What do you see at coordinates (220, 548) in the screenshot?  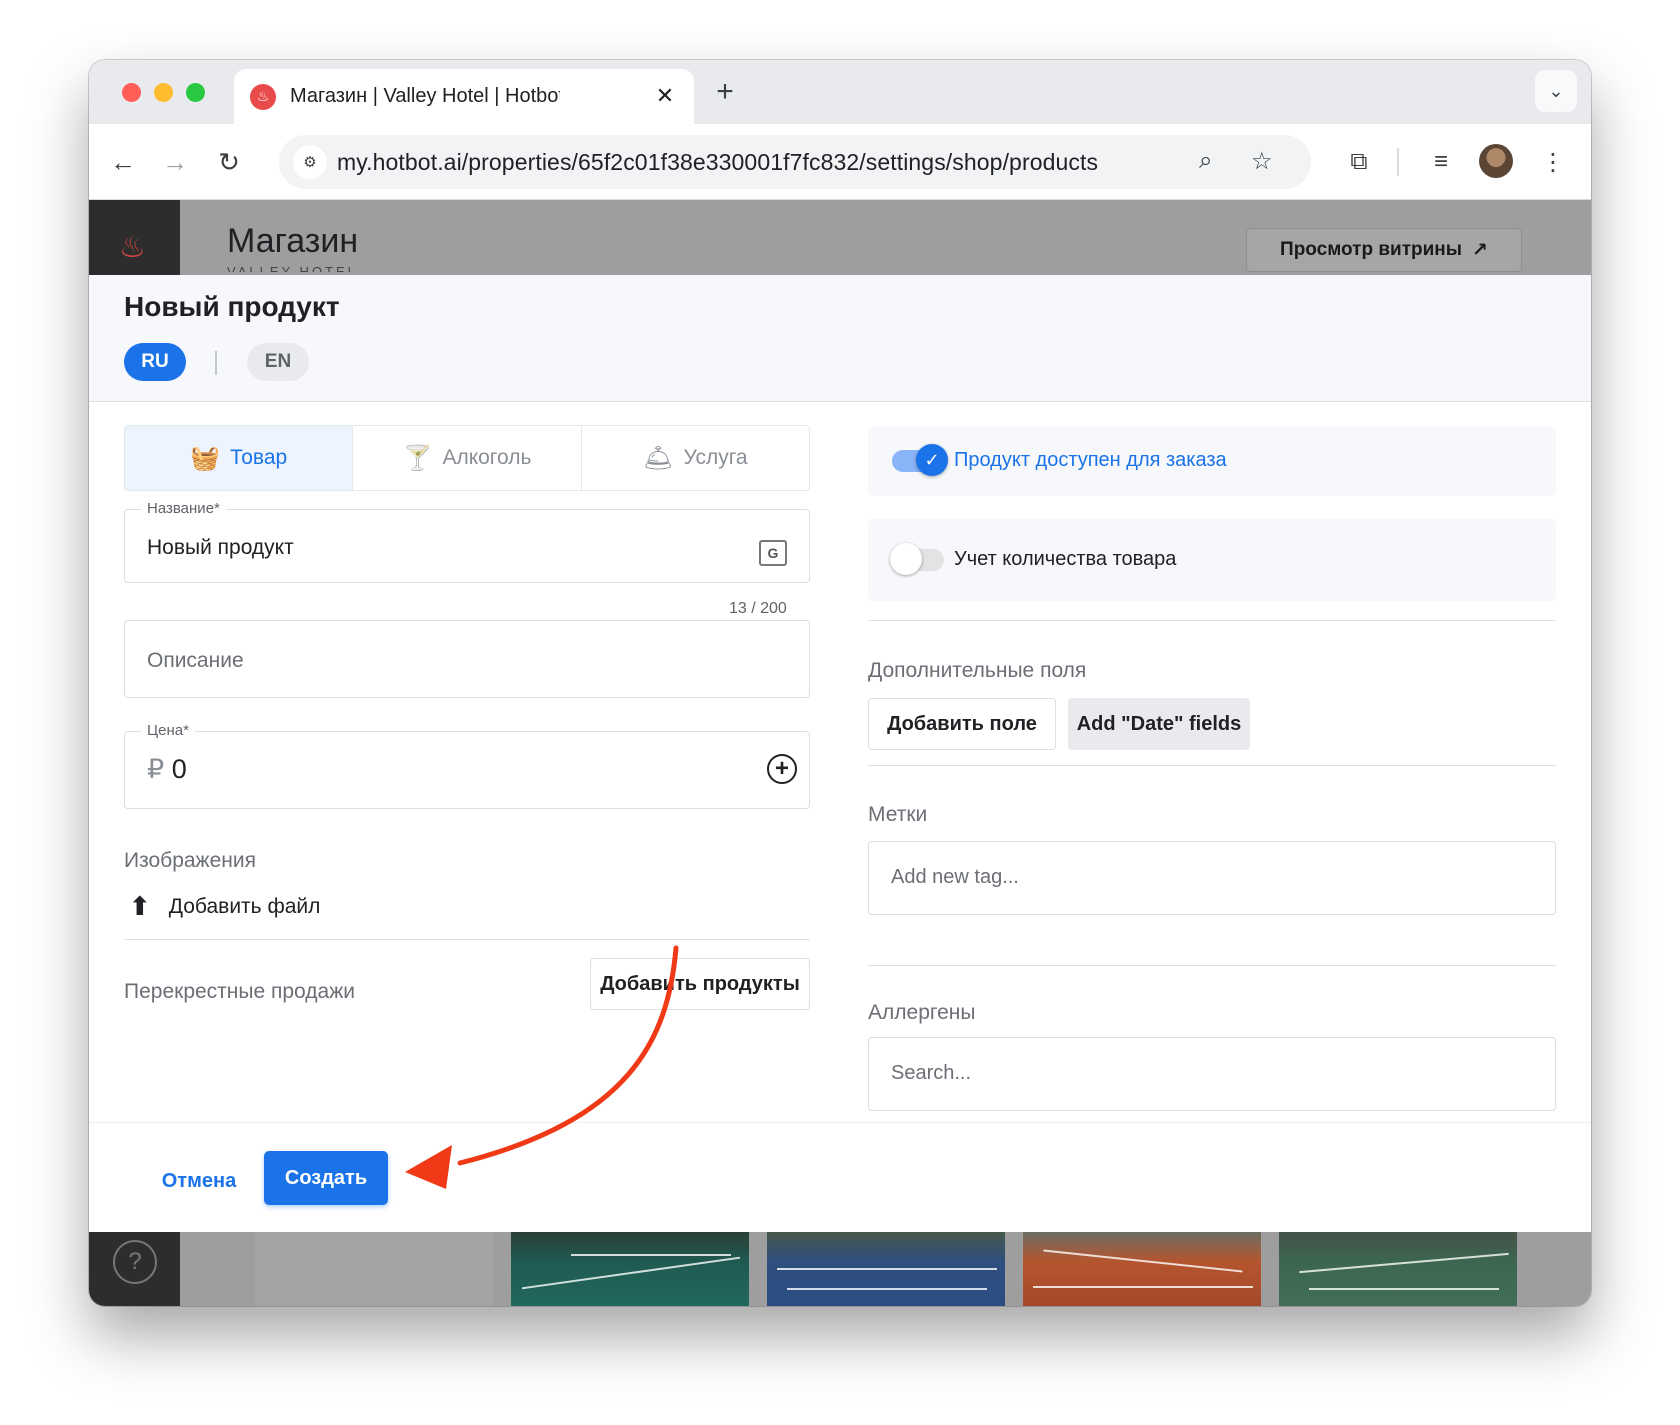 I see `name-field-value: Новый продукт` at bounding box center [220, 548].